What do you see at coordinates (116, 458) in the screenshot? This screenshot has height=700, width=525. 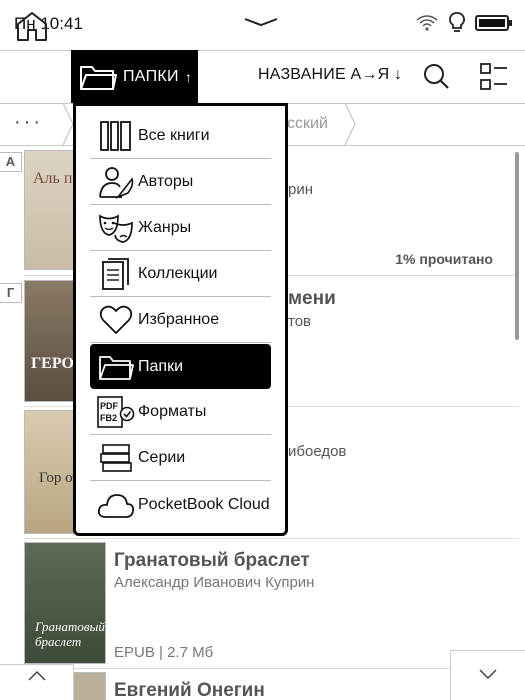 I see `series-icon` at bounding box center [116, 458].